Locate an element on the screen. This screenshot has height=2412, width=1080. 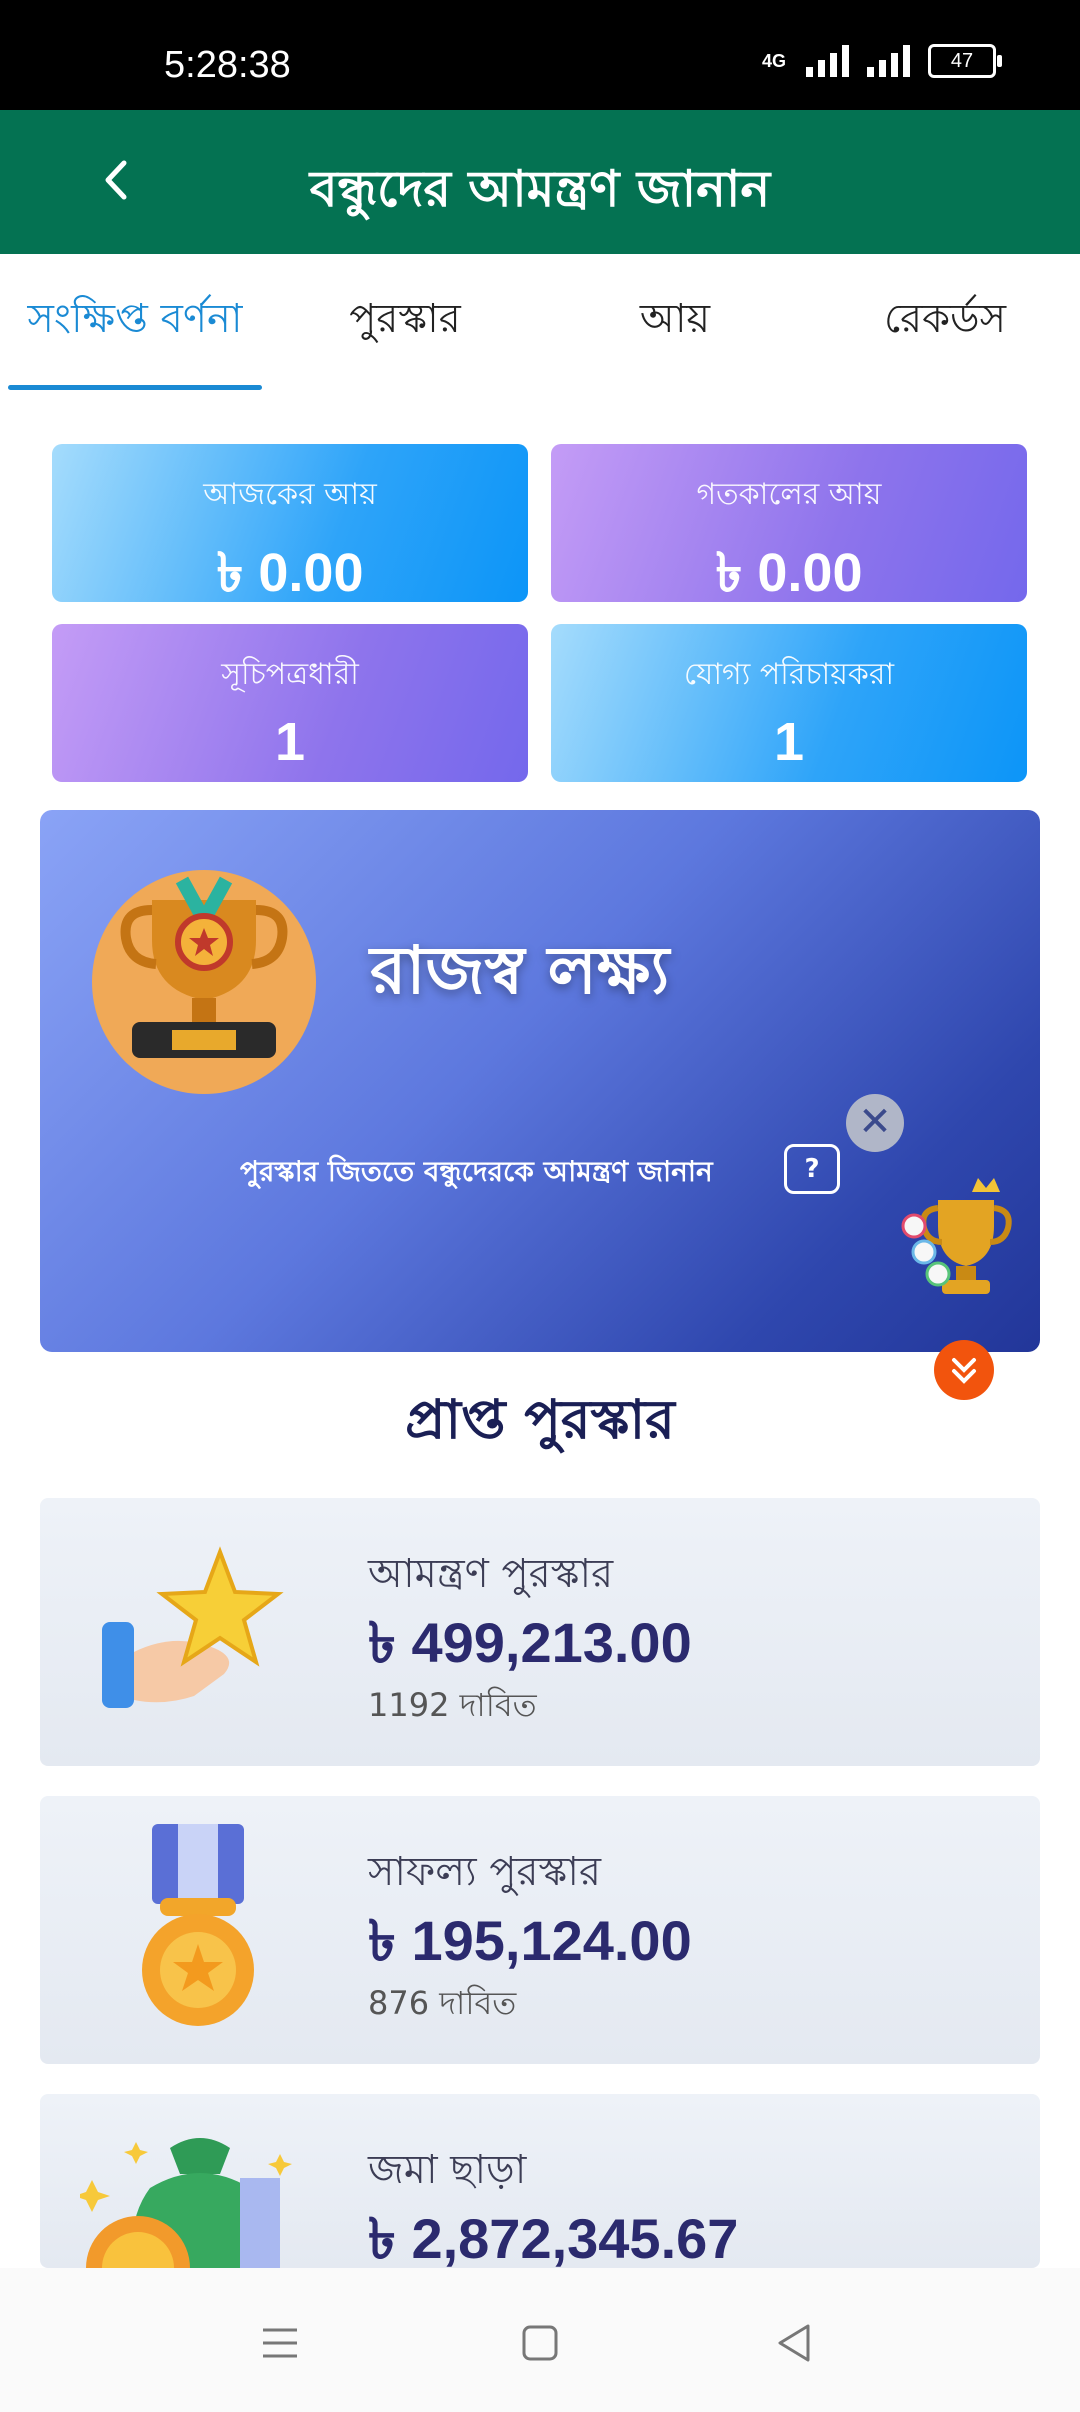
menu-button is located at coordinates (280, 2343).